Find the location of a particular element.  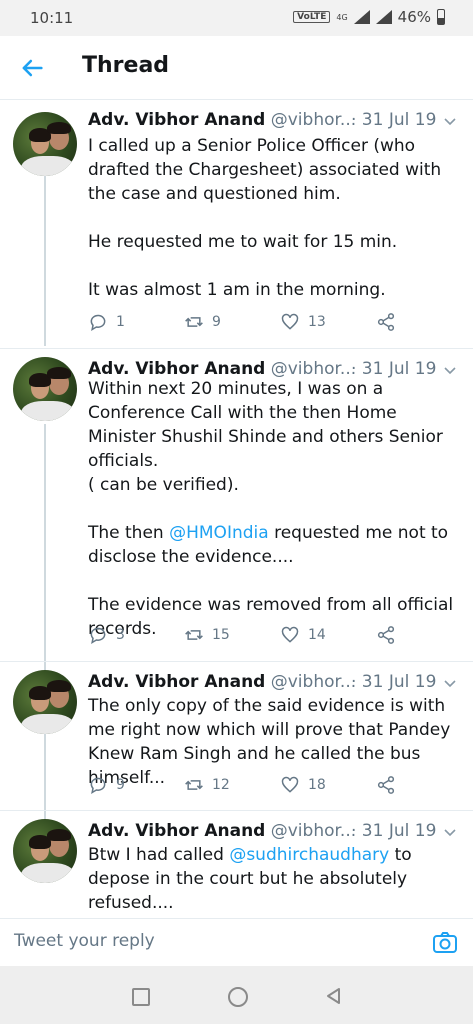

reply-button: 1 is located at coordinates (106, 322).